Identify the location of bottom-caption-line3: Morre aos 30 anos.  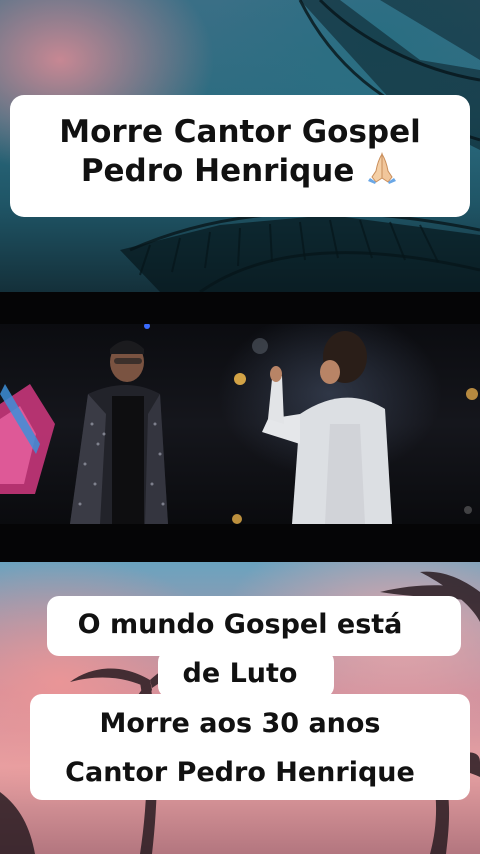
(240, 723).